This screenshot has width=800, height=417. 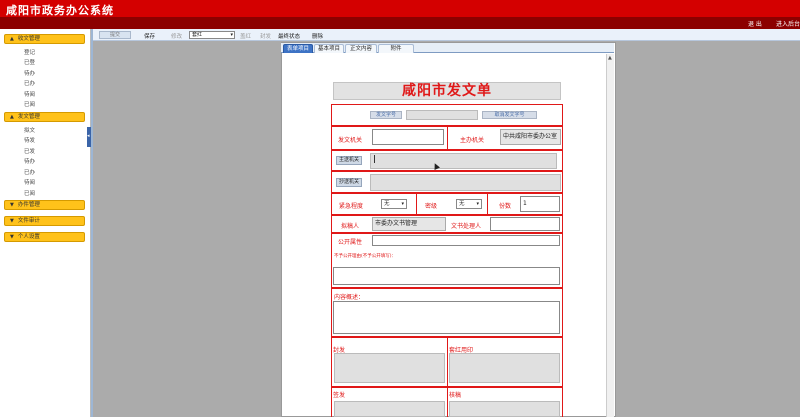 I want to click on sidebar-item: 已登, so click(x=29, y=62).